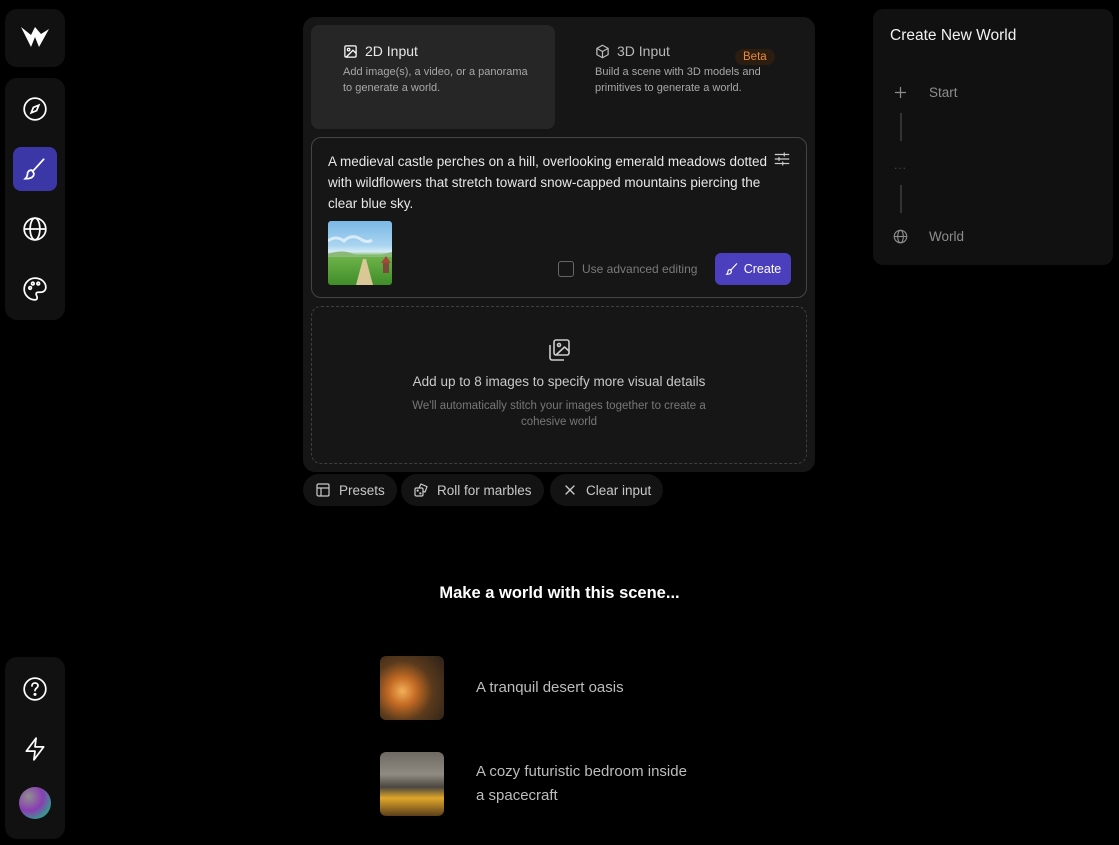  Describe the element at coordinates (643, 51) in the screenshot. I see `tab-3d-title: 3D Input` at that location.